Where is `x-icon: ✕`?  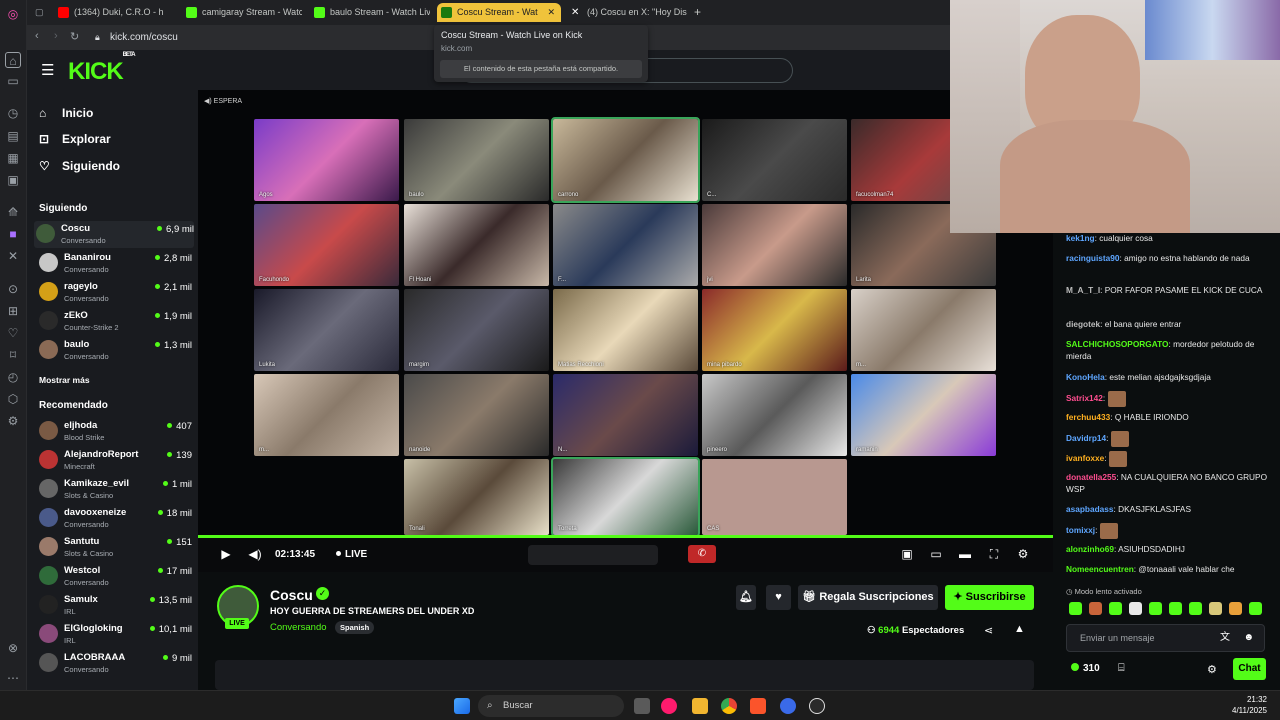 x-icon: ✕ is located at coordinates (13, 256).